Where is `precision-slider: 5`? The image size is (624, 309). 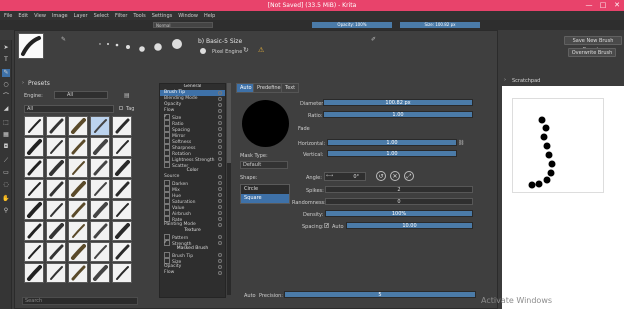
precision-slider: 5 is located at coordinates (380, 294).